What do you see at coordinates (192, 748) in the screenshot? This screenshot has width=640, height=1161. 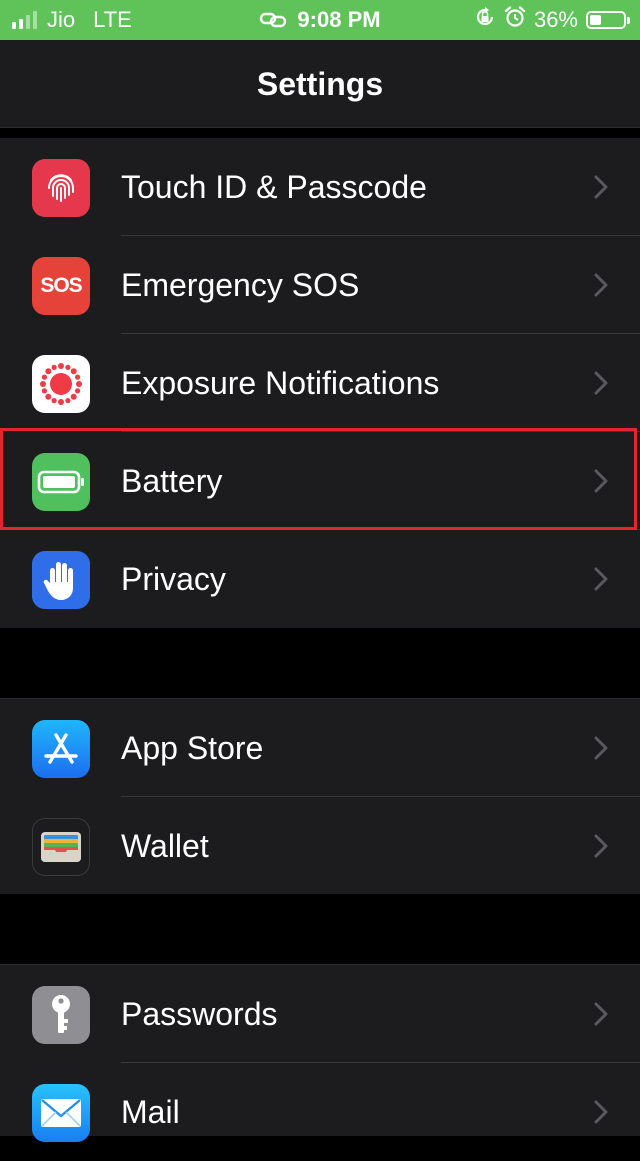 I see `settings-item-label: App Store` at bounding box center [192, 748].